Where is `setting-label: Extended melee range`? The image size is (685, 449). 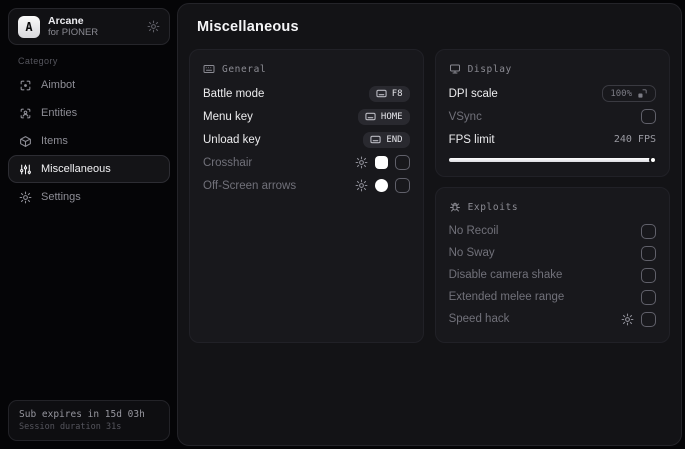
setting-label: Extended melee range is located at coordinates (506, 297).